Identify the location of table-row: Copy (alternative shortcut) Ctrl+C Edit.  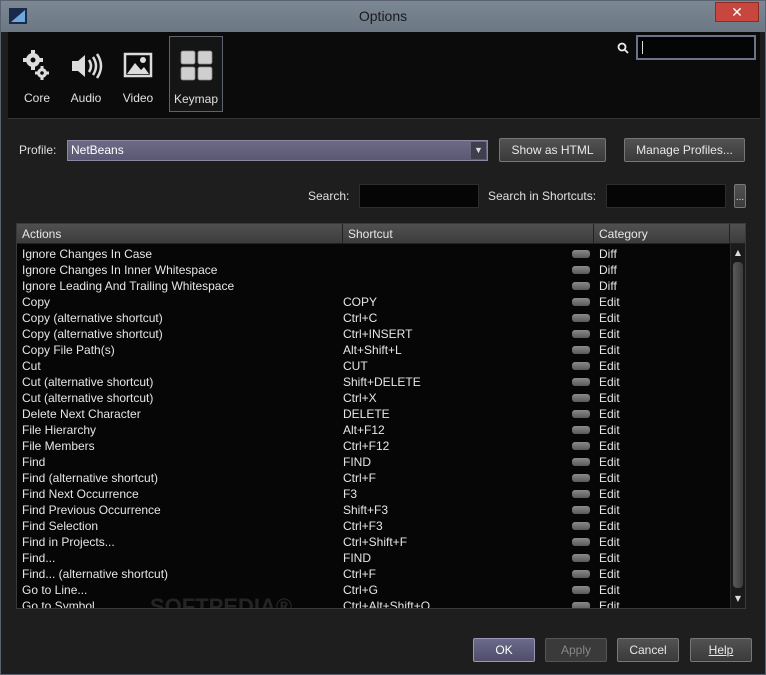
(374, 318).